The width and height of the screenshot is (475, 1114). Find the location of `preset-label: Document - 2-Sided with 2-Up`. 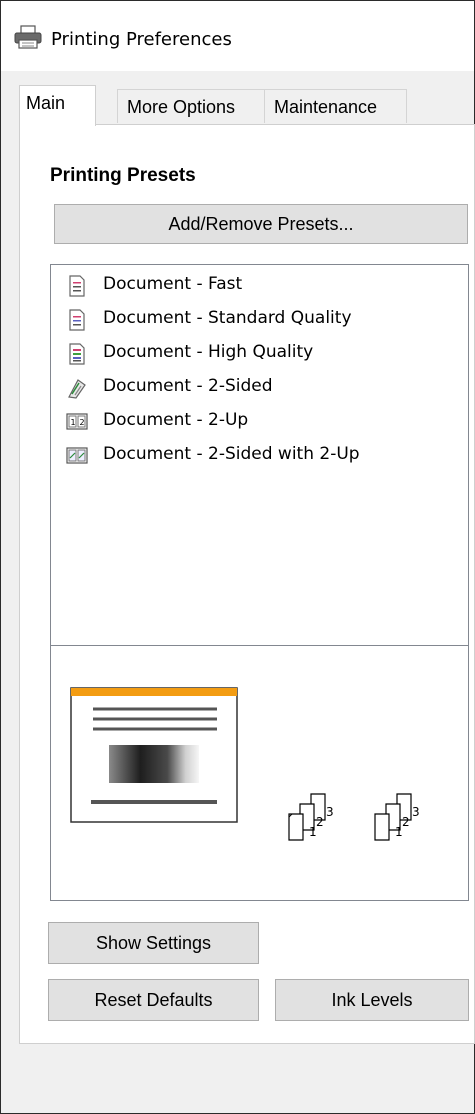

preset-label: Document - 2-Sided with 2-Up is located at coordinates (231, 454).